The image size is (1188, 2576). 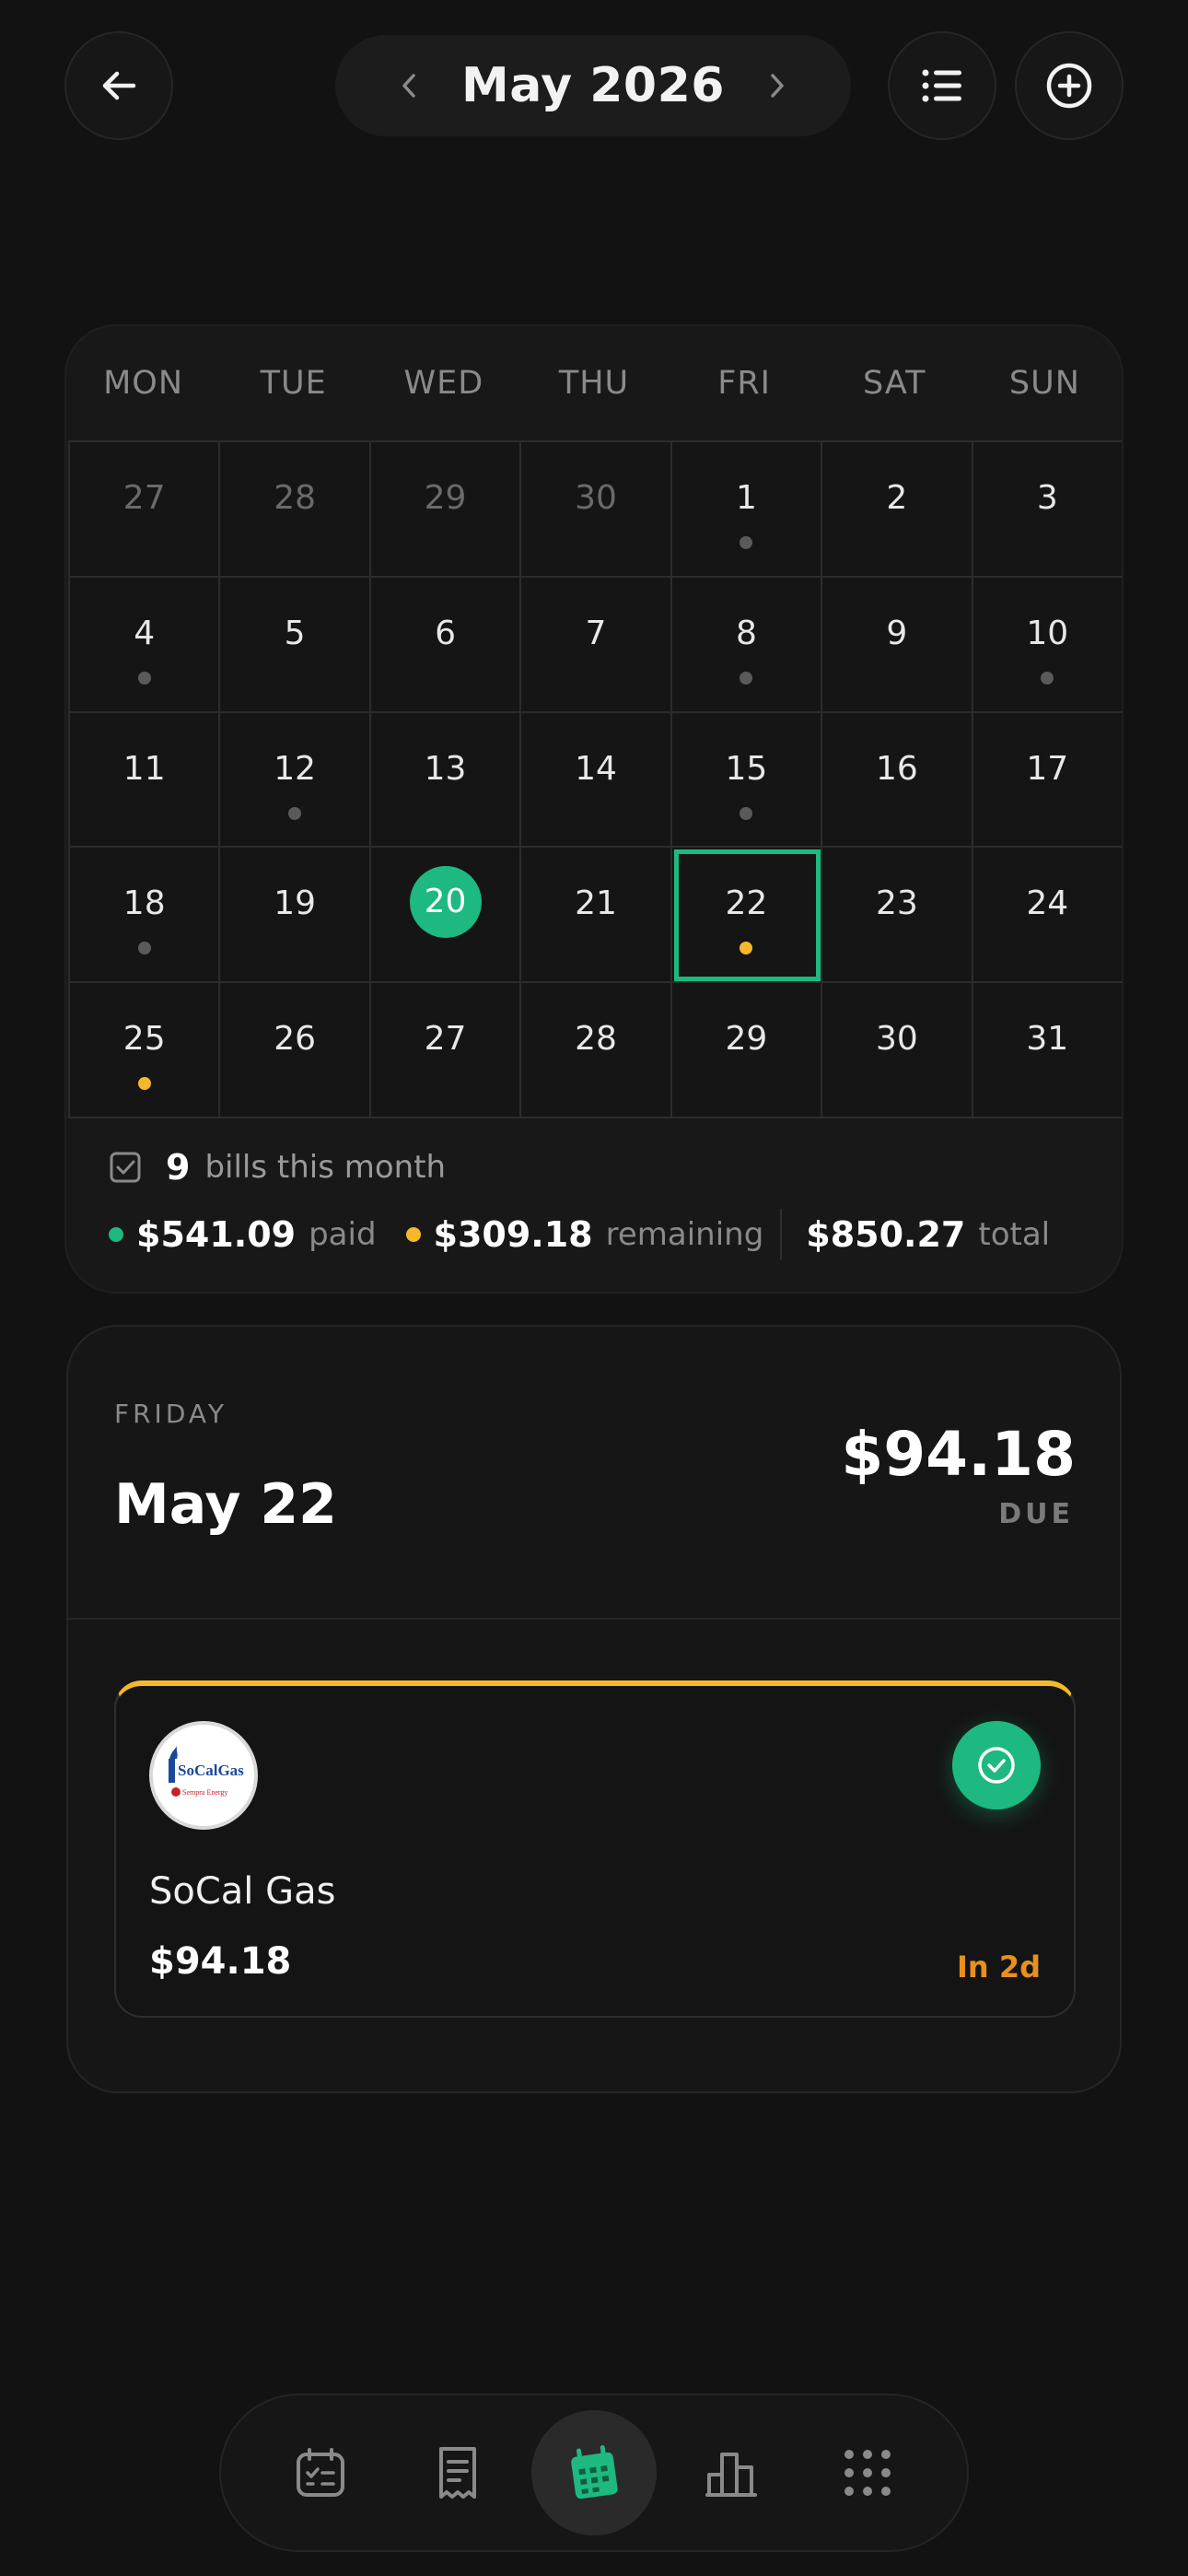 What do you see at coordinates (746, 1039) in the screenshot?
I see `day-number: 29` at bounding box center [746, 1039].